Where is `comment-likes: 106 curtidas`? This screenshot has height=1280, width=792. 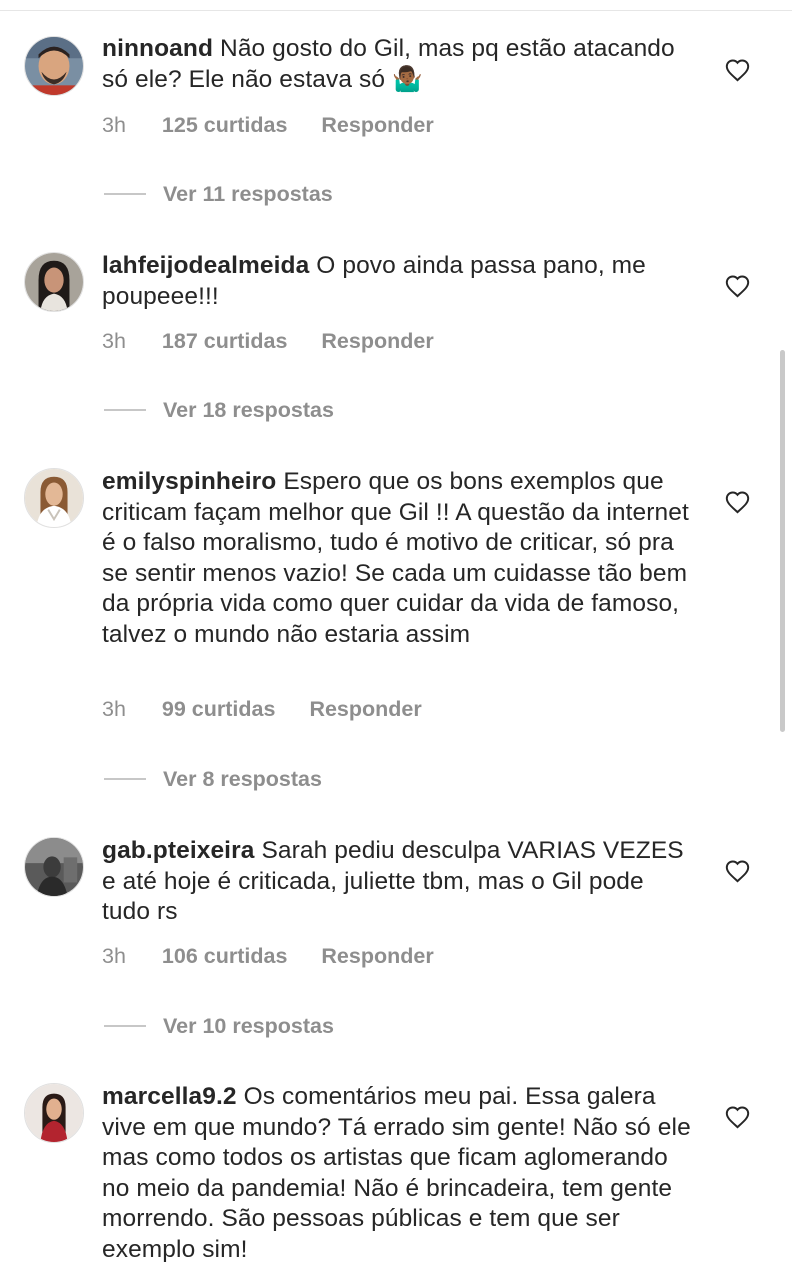
comment-likes: 106 curtidas is located at coordinates (224, 956).